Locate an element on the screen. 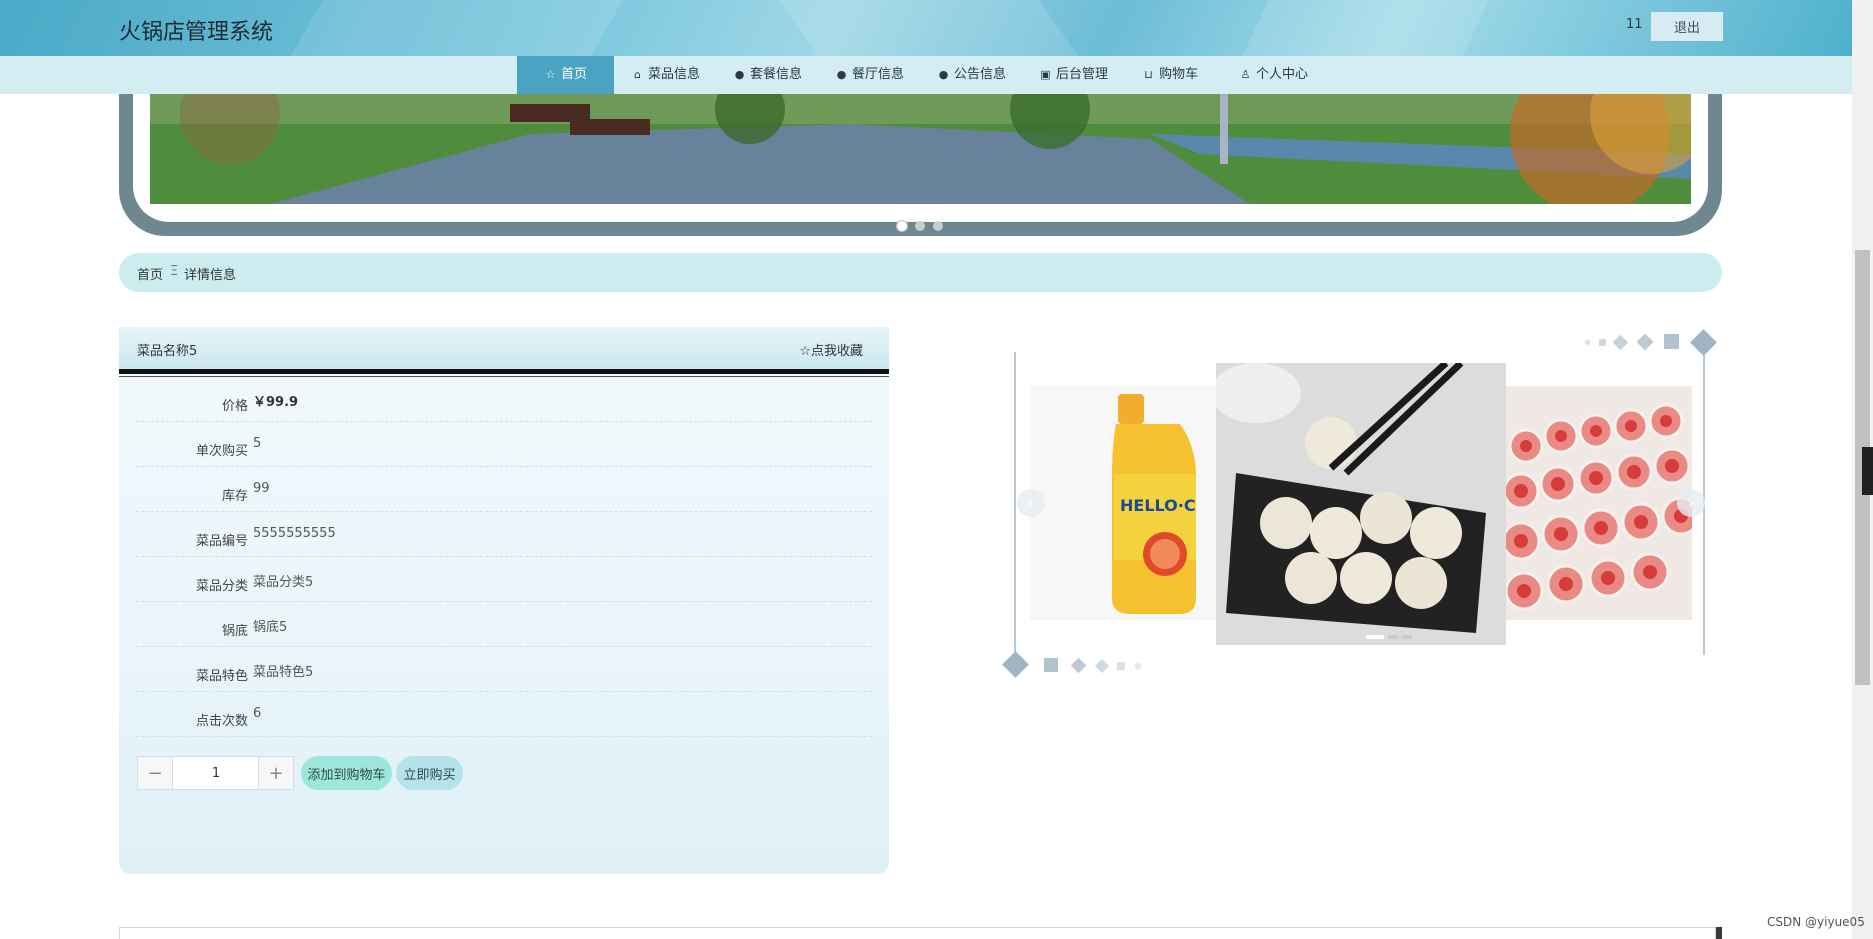  price-value: ￥99.9 is located at coordinates (276, 402).